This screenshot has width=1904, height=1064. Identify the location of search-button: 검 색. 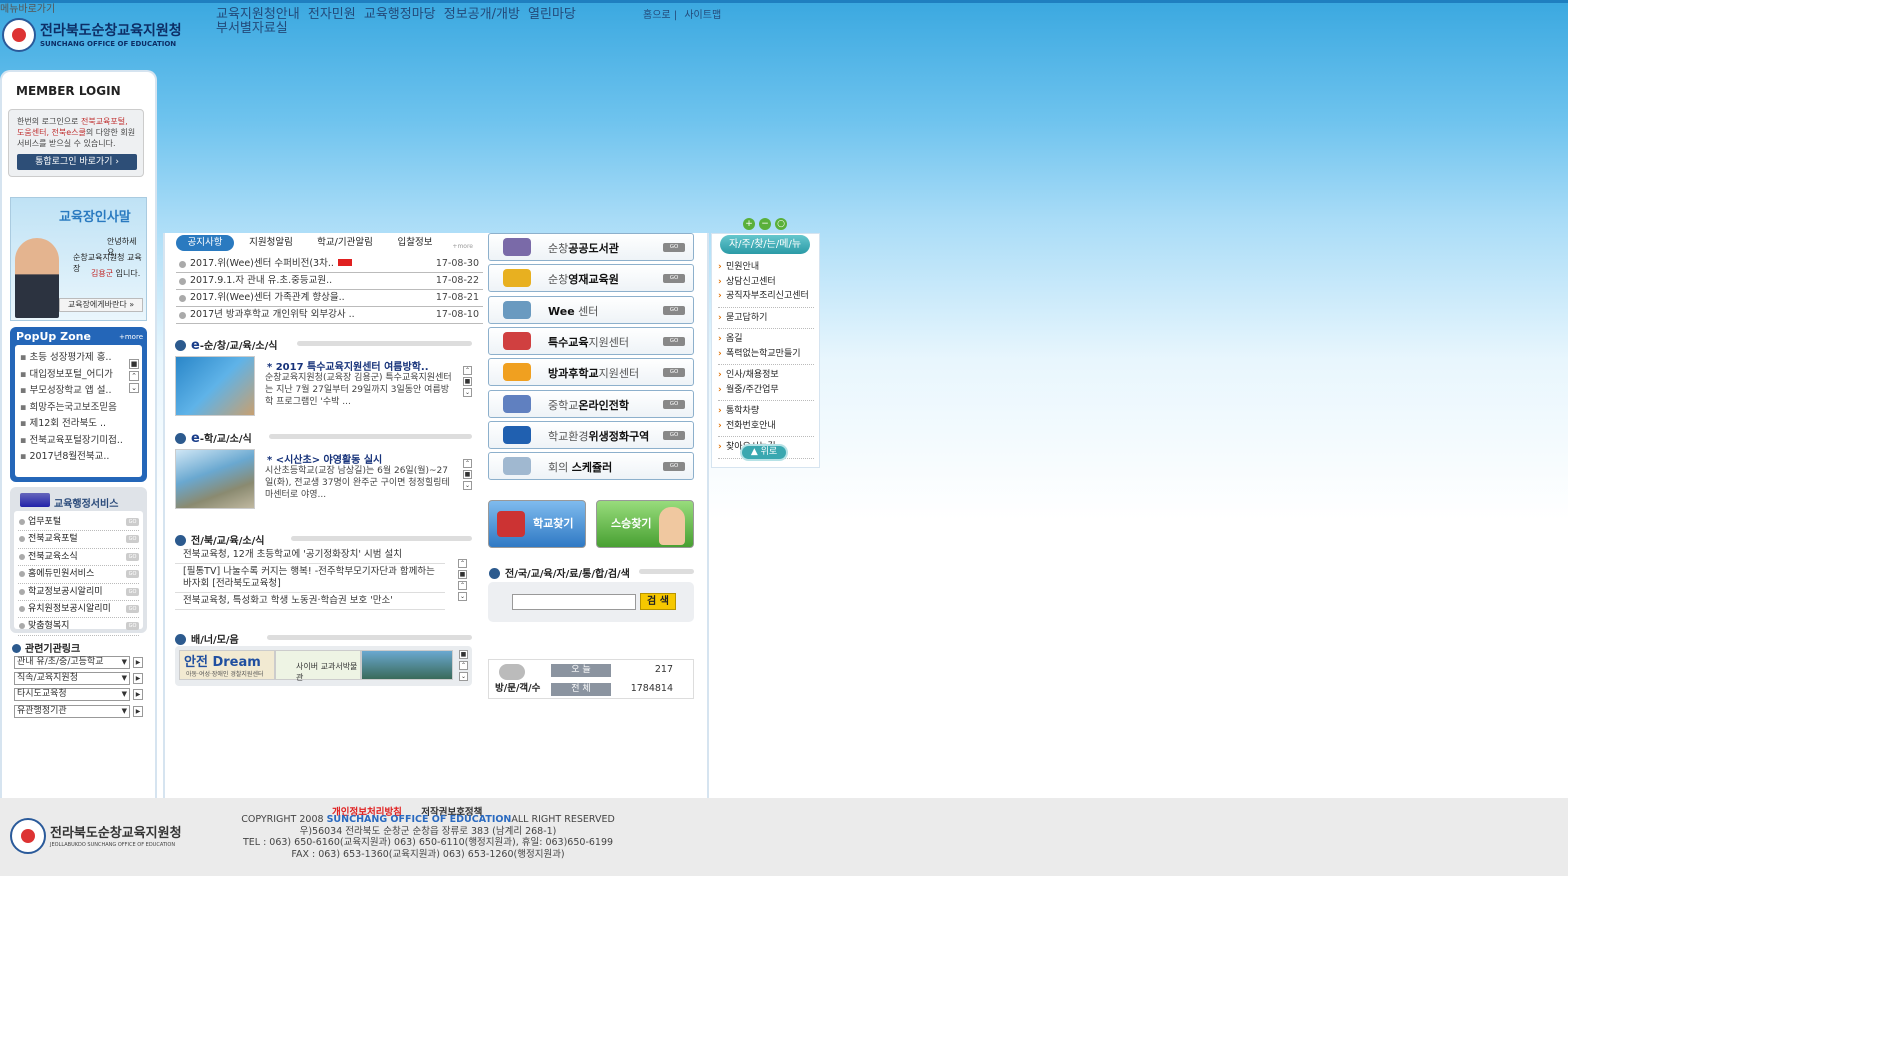
(658, 601).